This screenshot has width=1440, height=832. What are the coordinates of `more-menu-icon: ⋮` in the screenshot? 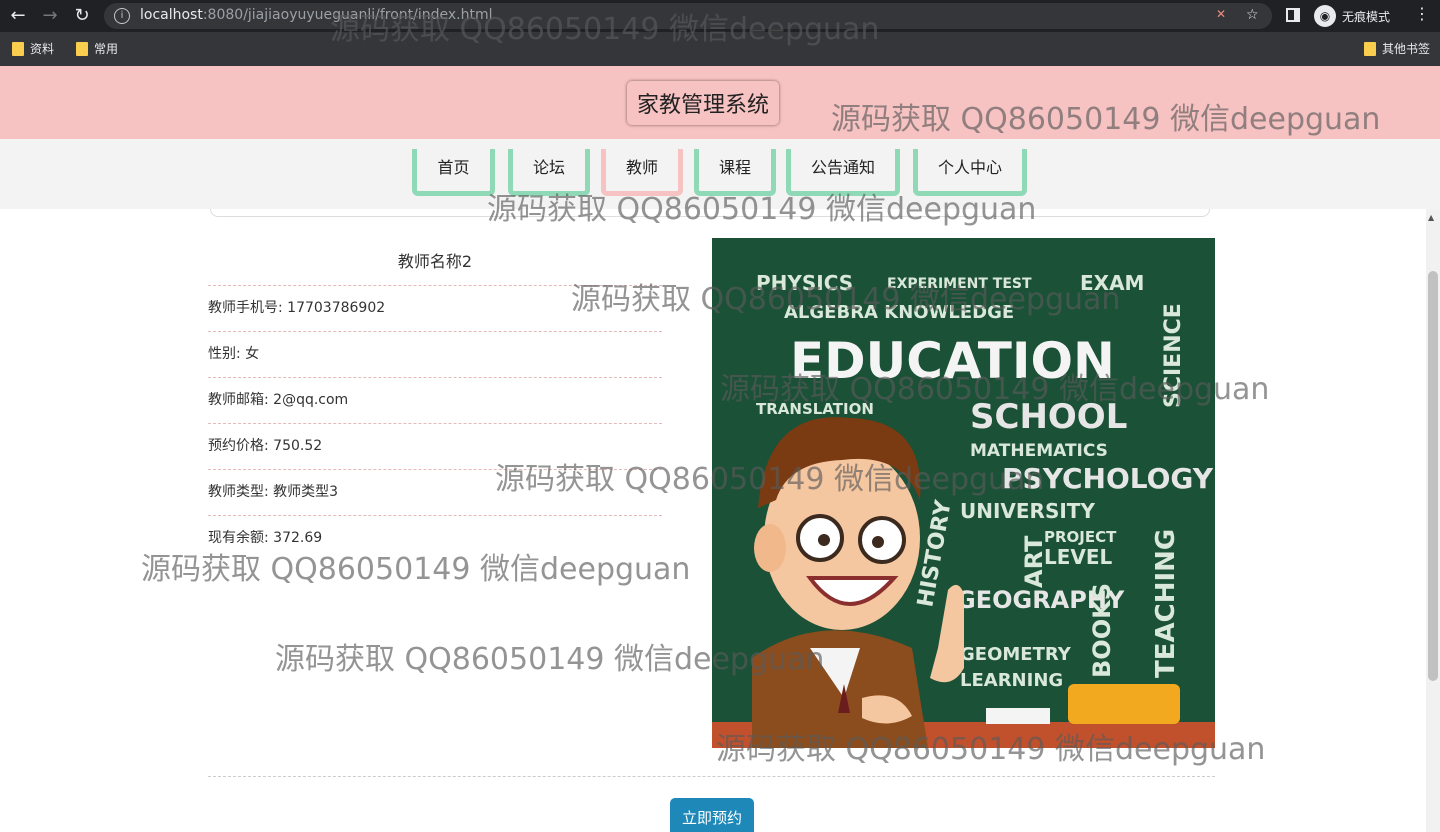 It's located at (1422, 13).